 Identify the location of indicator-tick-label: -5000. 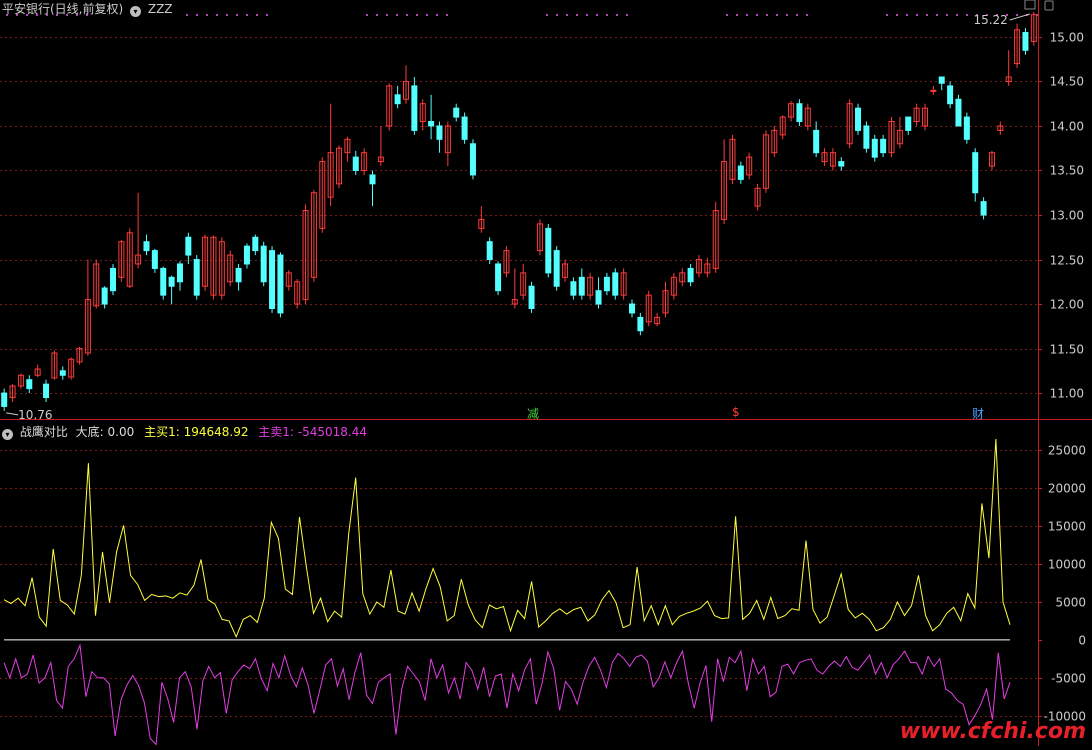
(1068, 679).